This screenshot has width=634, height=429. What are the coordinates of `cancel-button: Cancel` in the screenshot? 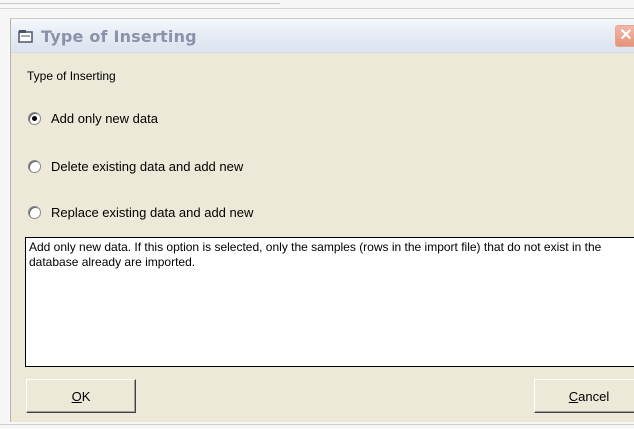 It's located at (584, 396).